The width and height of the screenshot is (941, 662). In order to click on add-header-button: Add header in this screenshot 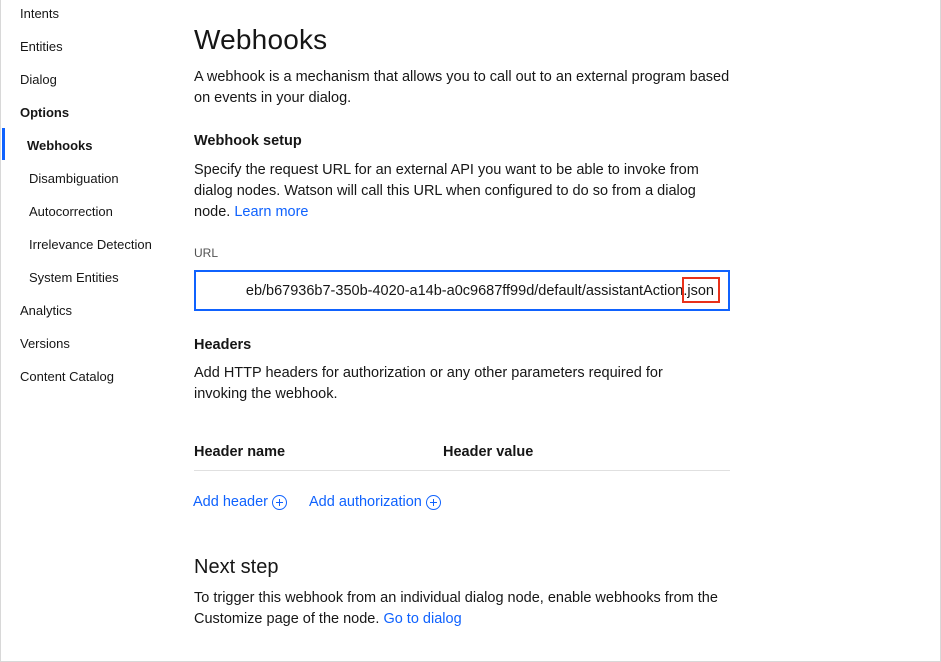, I will do `click(240, 502)`.